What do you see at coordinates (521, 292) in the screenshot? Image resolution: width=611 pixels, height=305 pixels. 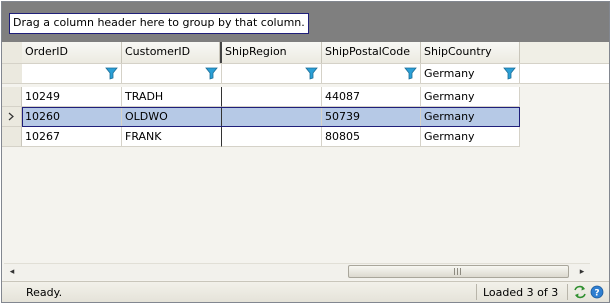 I see `loaded-count: Loaded 3 of 3` at bounding box center [521, 292].